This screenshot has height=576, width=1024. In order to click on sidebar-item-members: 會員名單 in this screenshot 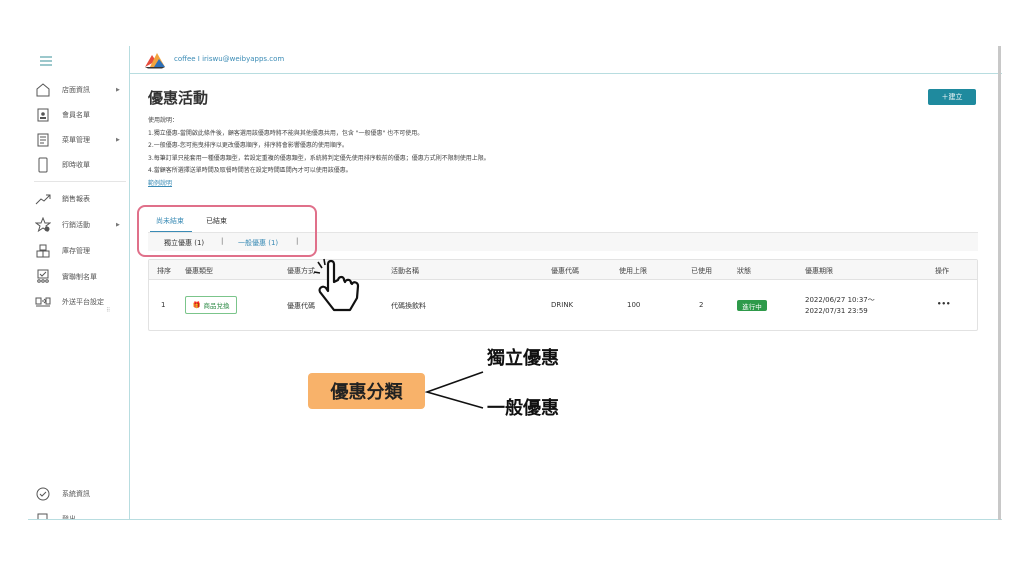, I will do `click(79, 115)`.